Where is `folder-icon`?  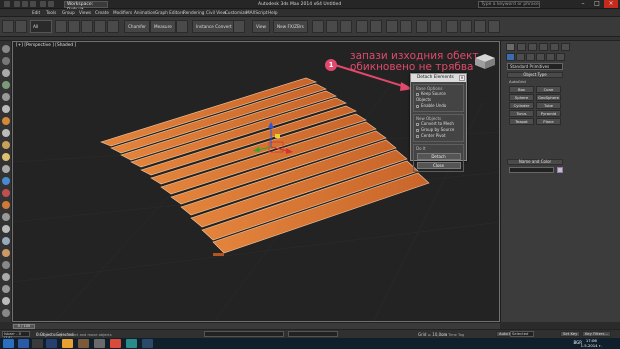 folder-icon is located at coordinates (67, 343).